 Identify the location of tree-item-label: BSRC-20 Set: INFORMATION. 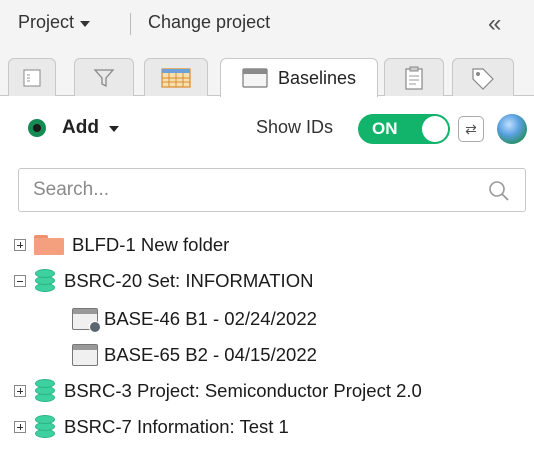
(189, 280).